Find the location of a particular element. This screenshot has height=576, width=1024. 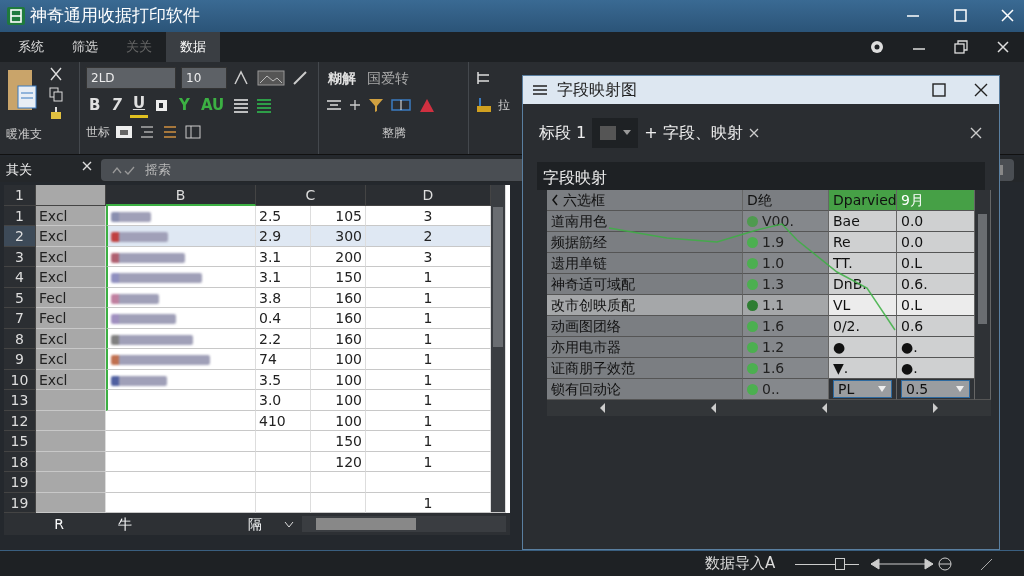

table-cell-text: 1.3 is located at coordinates (773, 284).